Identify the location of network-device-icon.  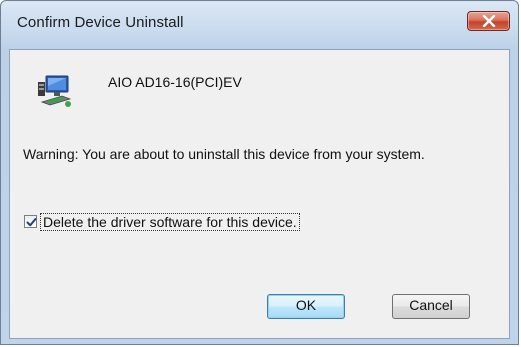
(56, 92).